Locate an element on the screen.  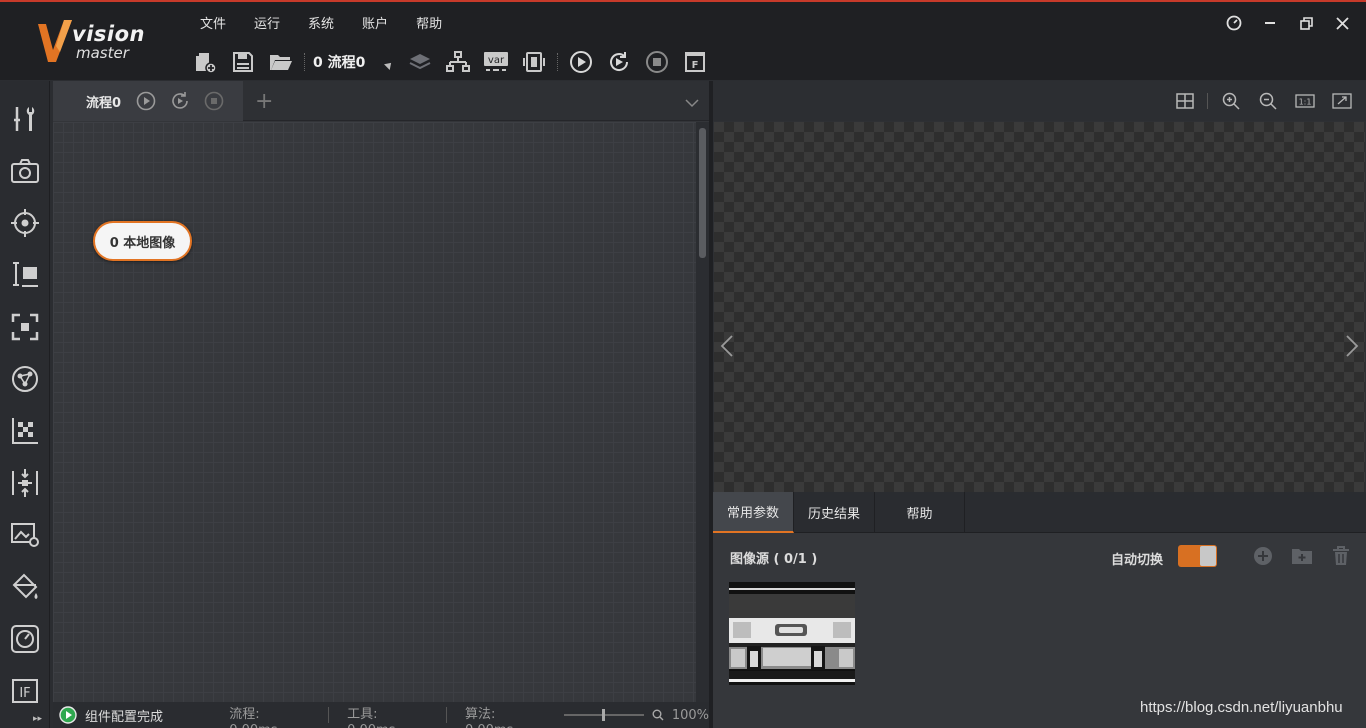
new-solution-button is located at coordinates (205, 62).